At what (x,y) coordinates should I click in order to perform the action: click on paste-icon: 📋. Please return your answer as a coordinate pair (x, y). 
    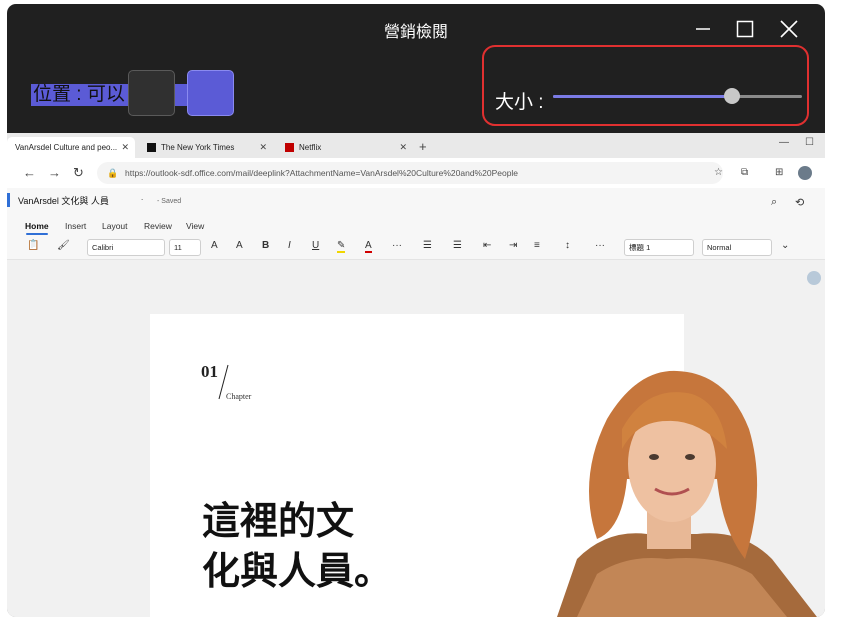
    Looking at the image, I should click on (33, 245).